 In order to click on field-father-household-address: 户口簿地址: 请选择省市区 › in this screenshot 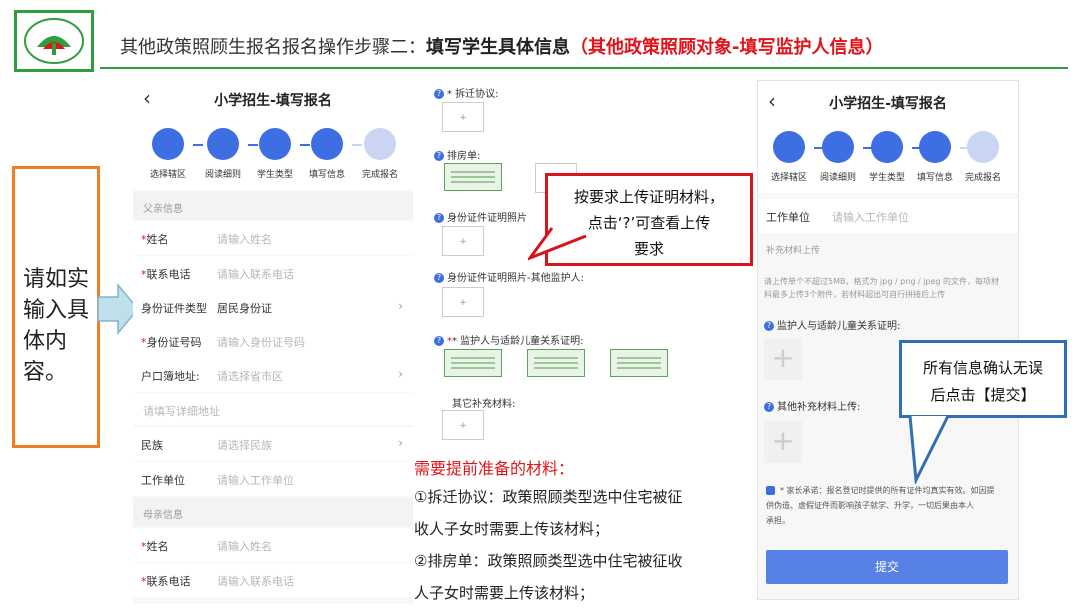, I will do `click(273, 375)`.